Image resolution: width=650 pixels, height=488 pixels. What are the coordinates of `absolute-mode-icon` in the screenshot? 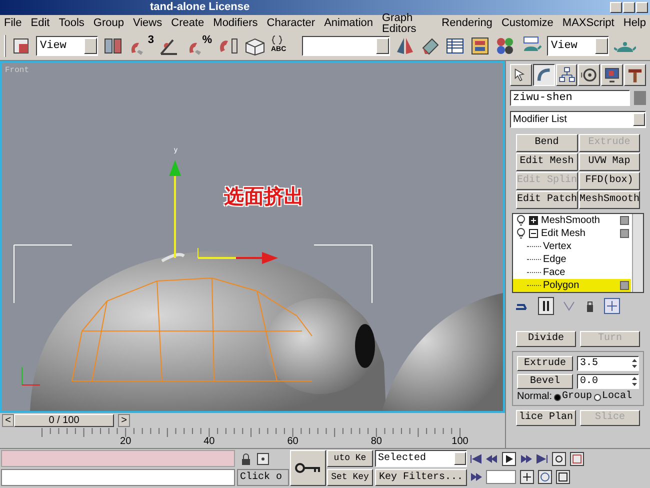 It's located at (263, 458).